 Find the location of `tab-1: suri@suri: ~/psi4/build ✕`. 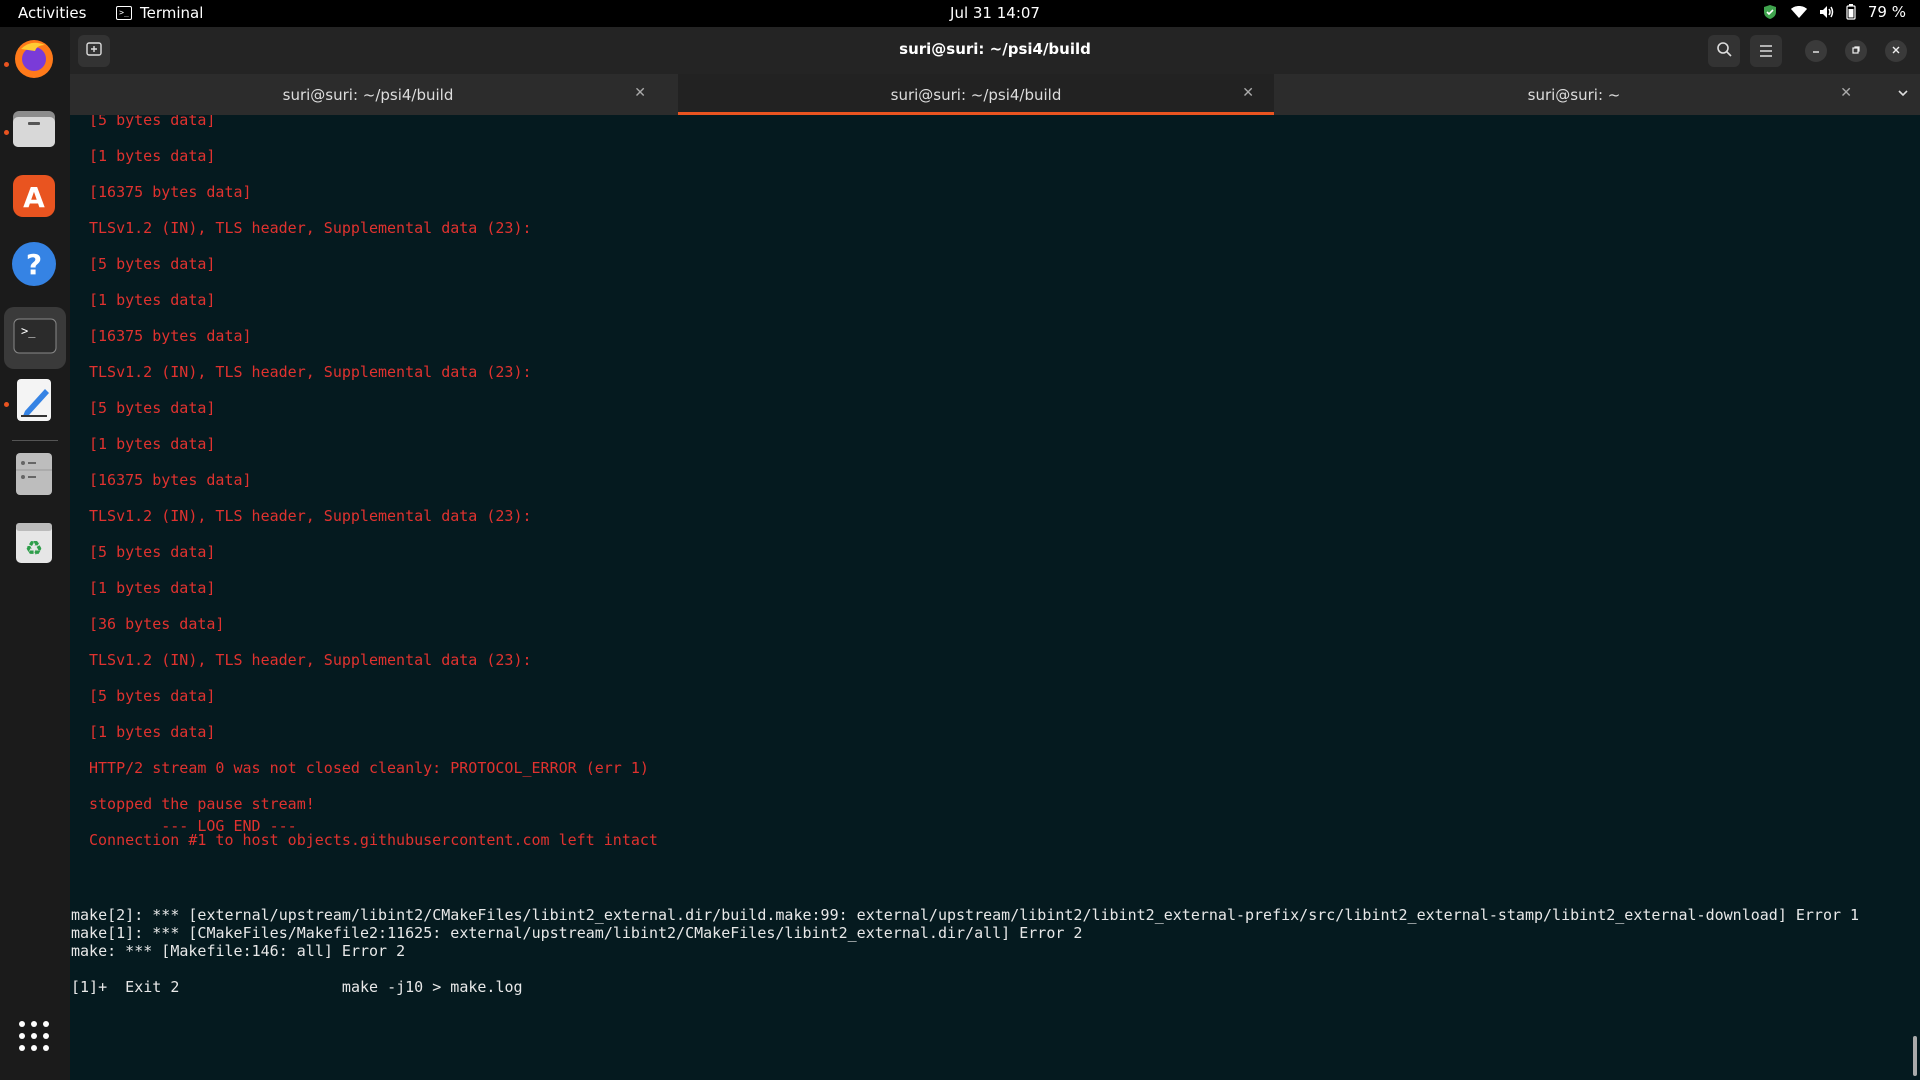

tab-1: suri@suri: ~/psi4/build ✕ is located at coordinates (368, 94).